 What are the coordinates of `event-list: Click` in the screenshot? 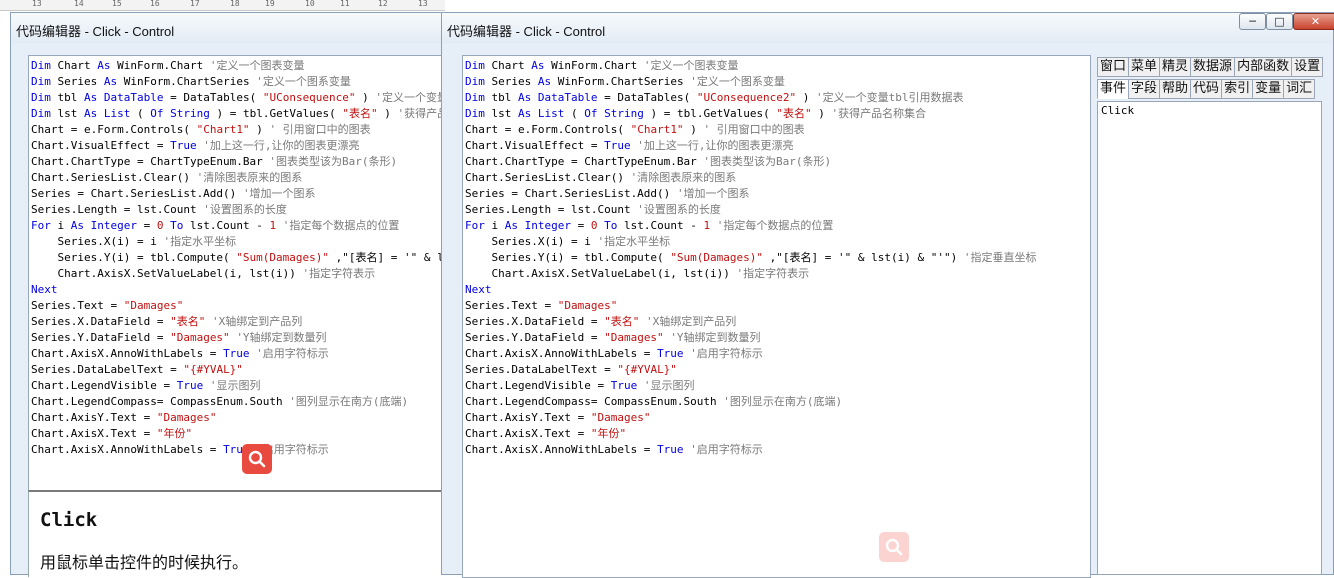 It's located at (1209, 338).